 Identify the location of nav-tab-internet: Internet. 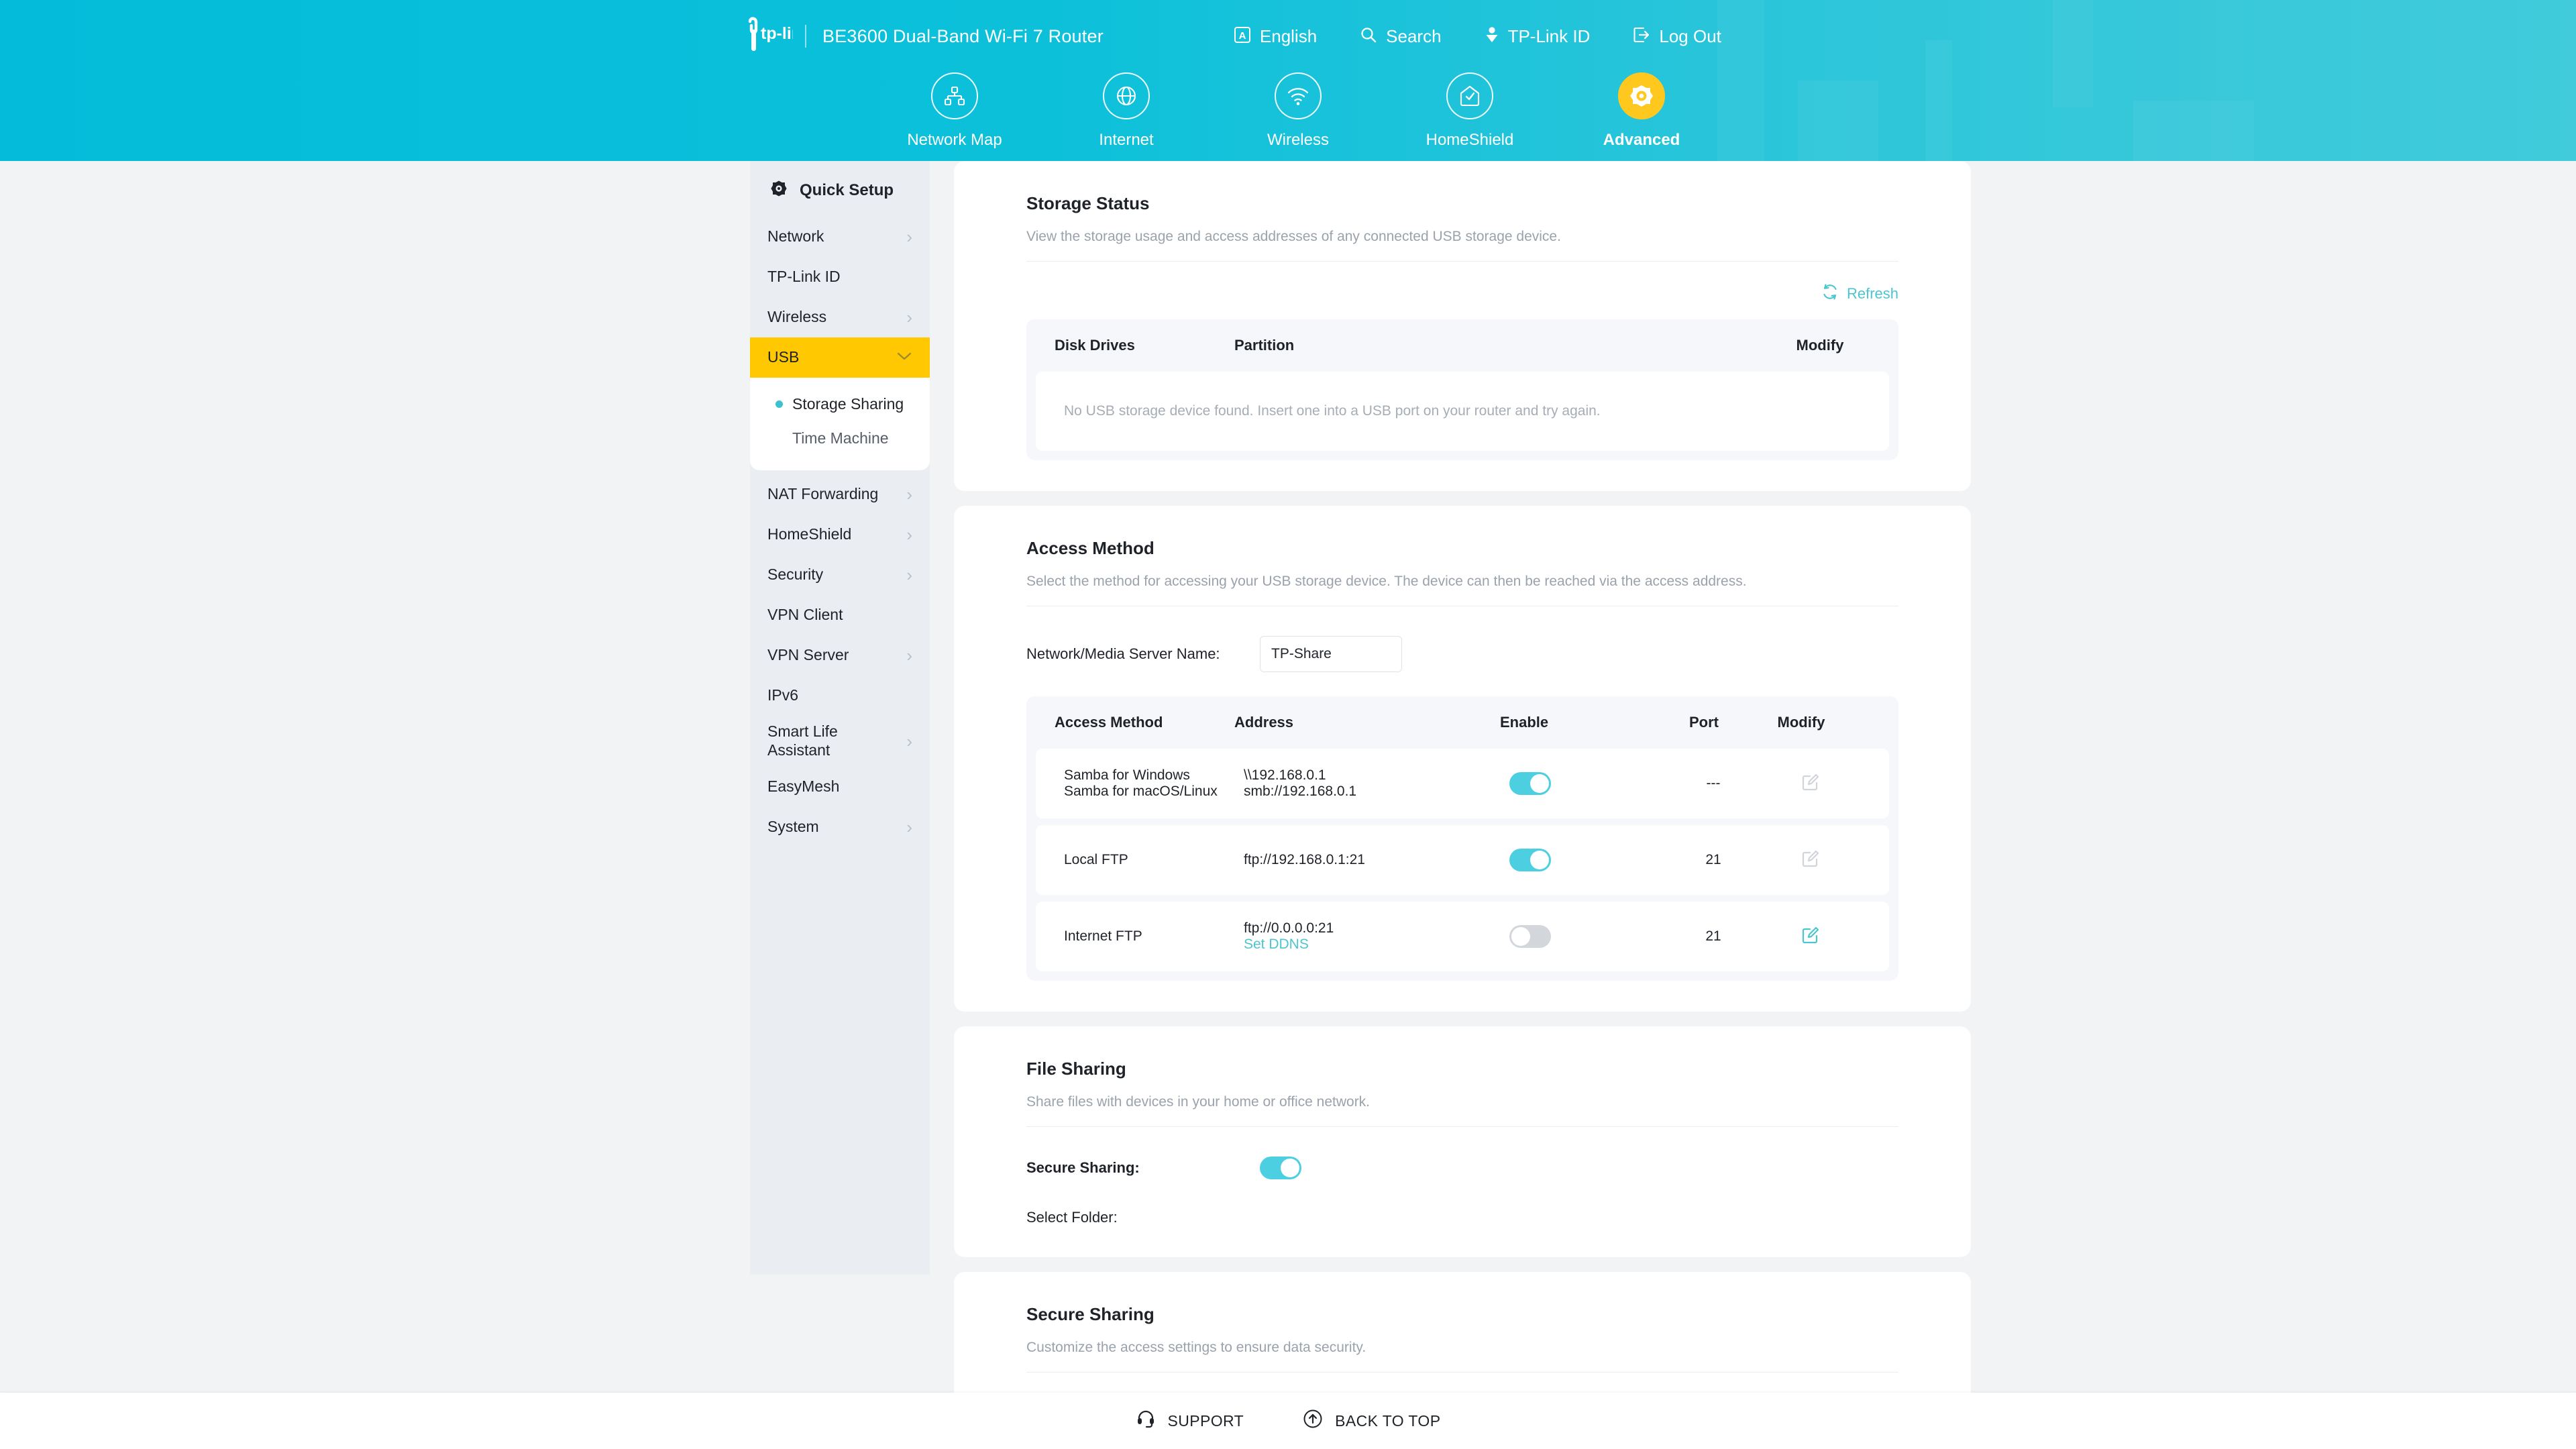
(1126, 111).